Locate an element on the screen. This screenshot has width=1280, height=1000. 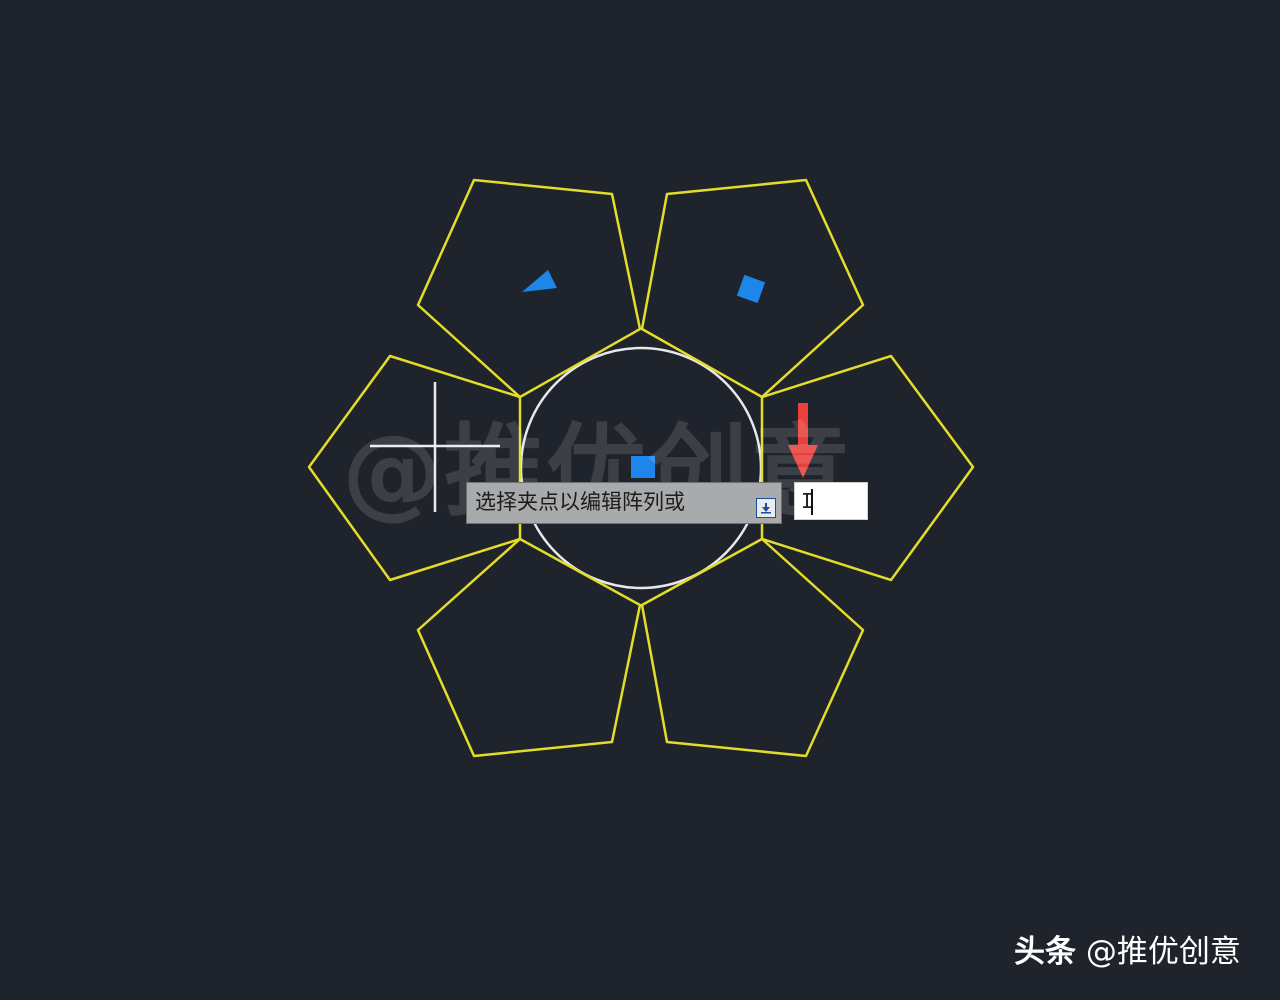
red-arrow-icon is located at coordinates (803, 440).